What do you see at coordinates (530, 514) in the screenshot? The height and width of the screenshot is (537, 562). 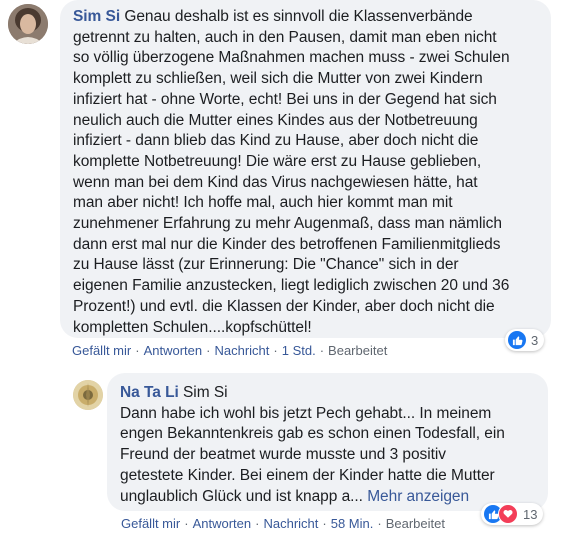 I see `reaction-count: 13` at bounding box center [530, 514].